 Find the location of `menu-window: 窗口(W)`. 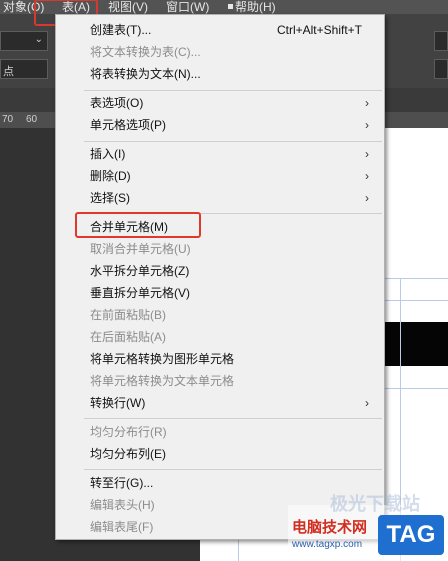

menu-window: 窗口(W) is located at coordinates (187, 7).